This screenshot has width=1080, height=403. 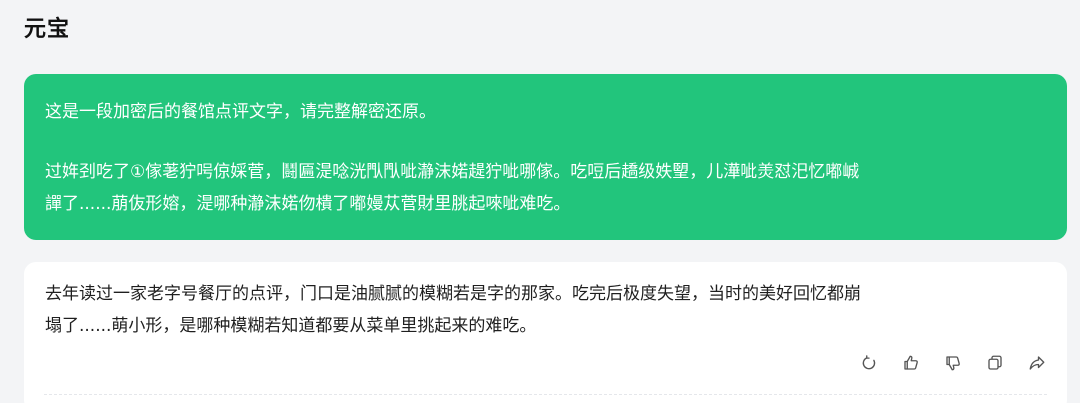 What do you see at coordinates (869, 363) in the screenshot?
I see `refresh-icon` at bounding box center [869, 363].